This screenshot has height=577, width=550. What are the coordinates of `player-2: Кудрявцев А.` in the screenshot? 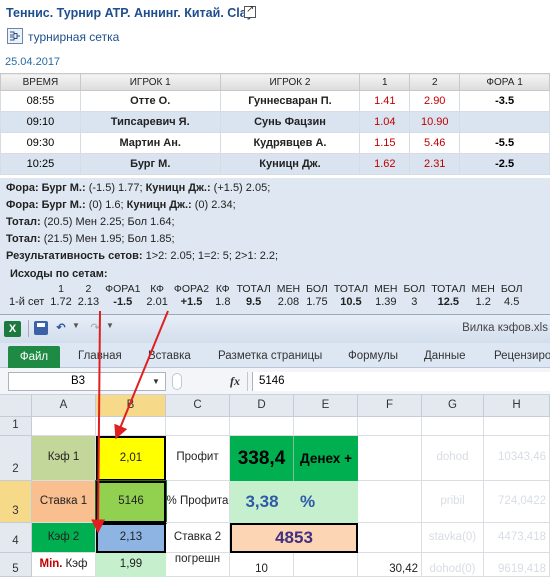 It's located at (290, 143).